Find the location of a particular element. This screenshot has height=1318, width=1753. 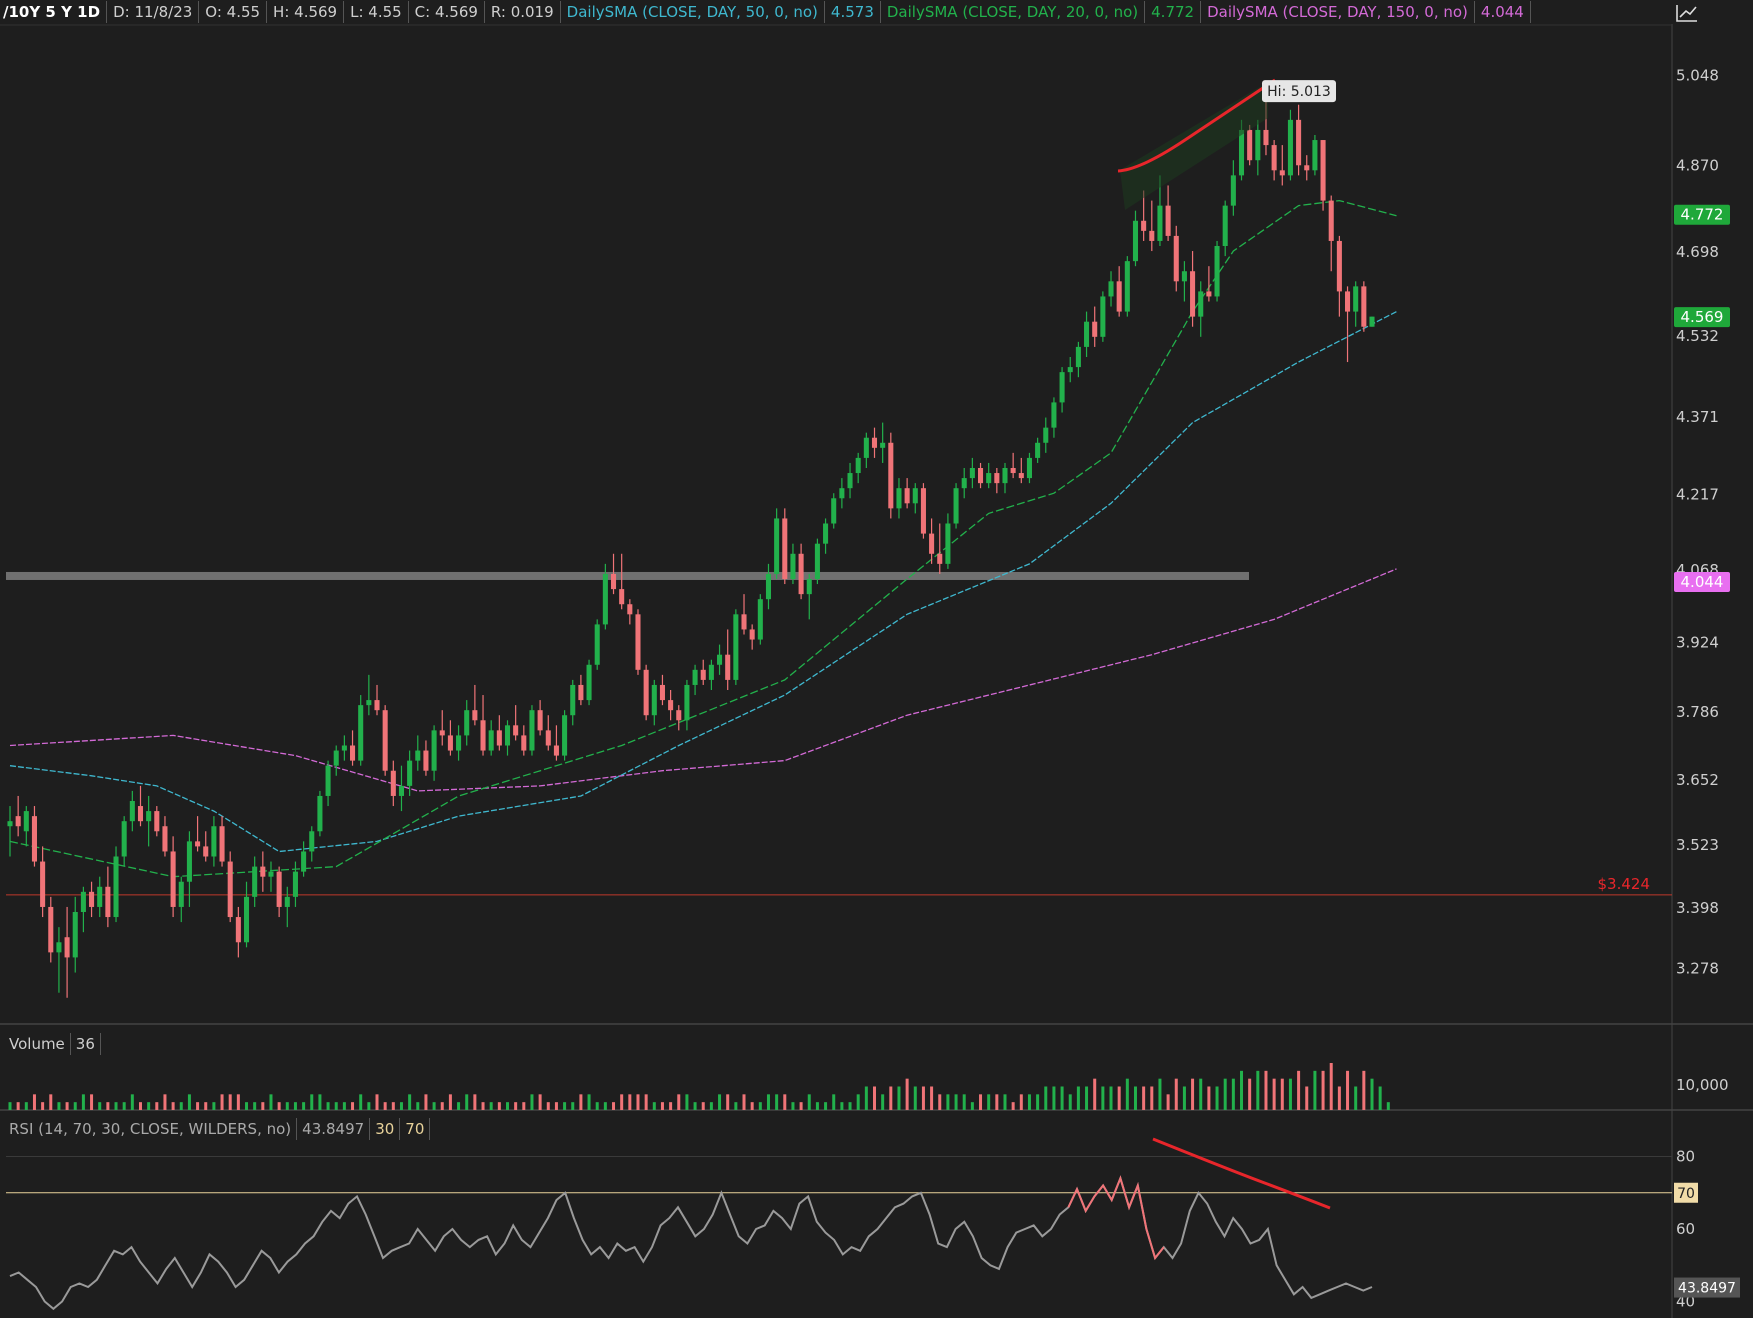

sma20-label: DailySMA (CLOSE, DAY, 20, 0, no) is located at coordinates (1013, 12).